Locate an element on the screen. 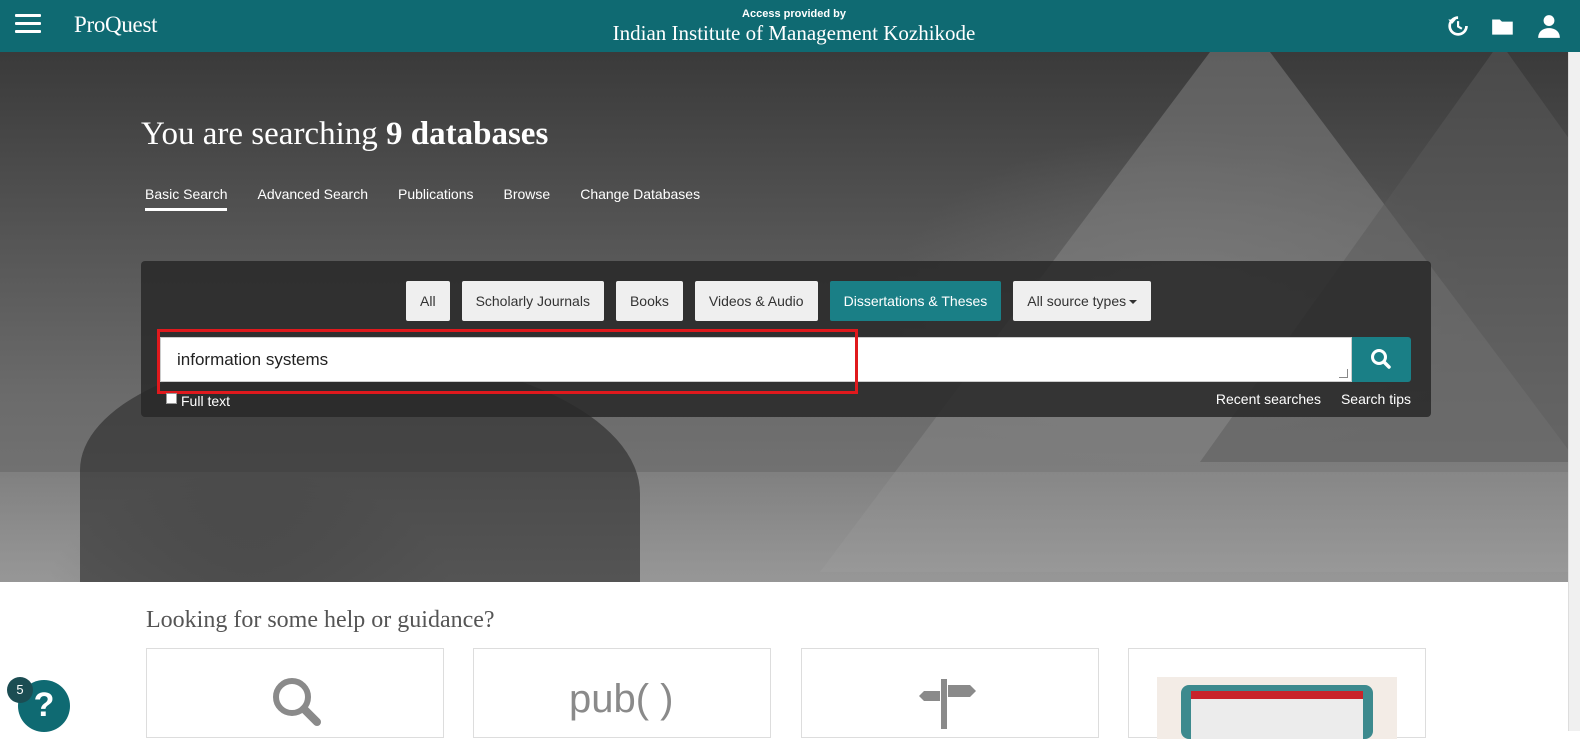  help-card-publications: pub( ) is located at coordinates (622, 693).